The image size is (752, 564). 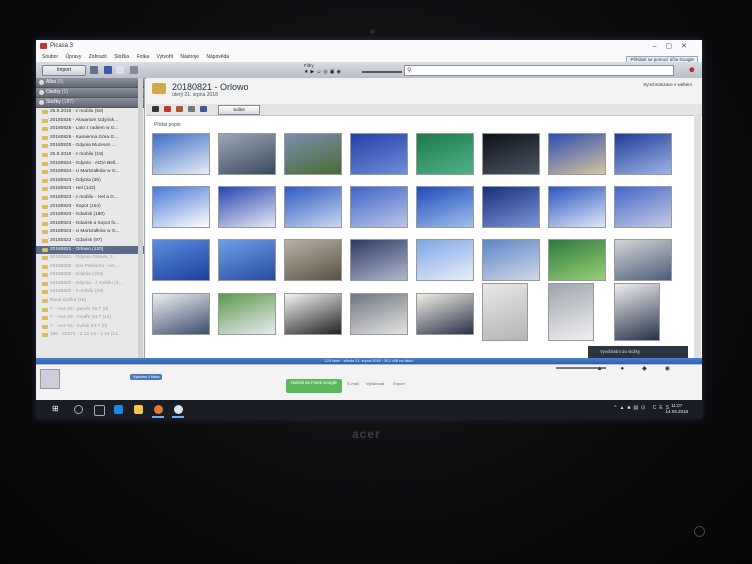 What do you see at coordinates (165, 57) in the screenshot?
I see `menu-create: Vytvořit` at bounding box center [165, 57].